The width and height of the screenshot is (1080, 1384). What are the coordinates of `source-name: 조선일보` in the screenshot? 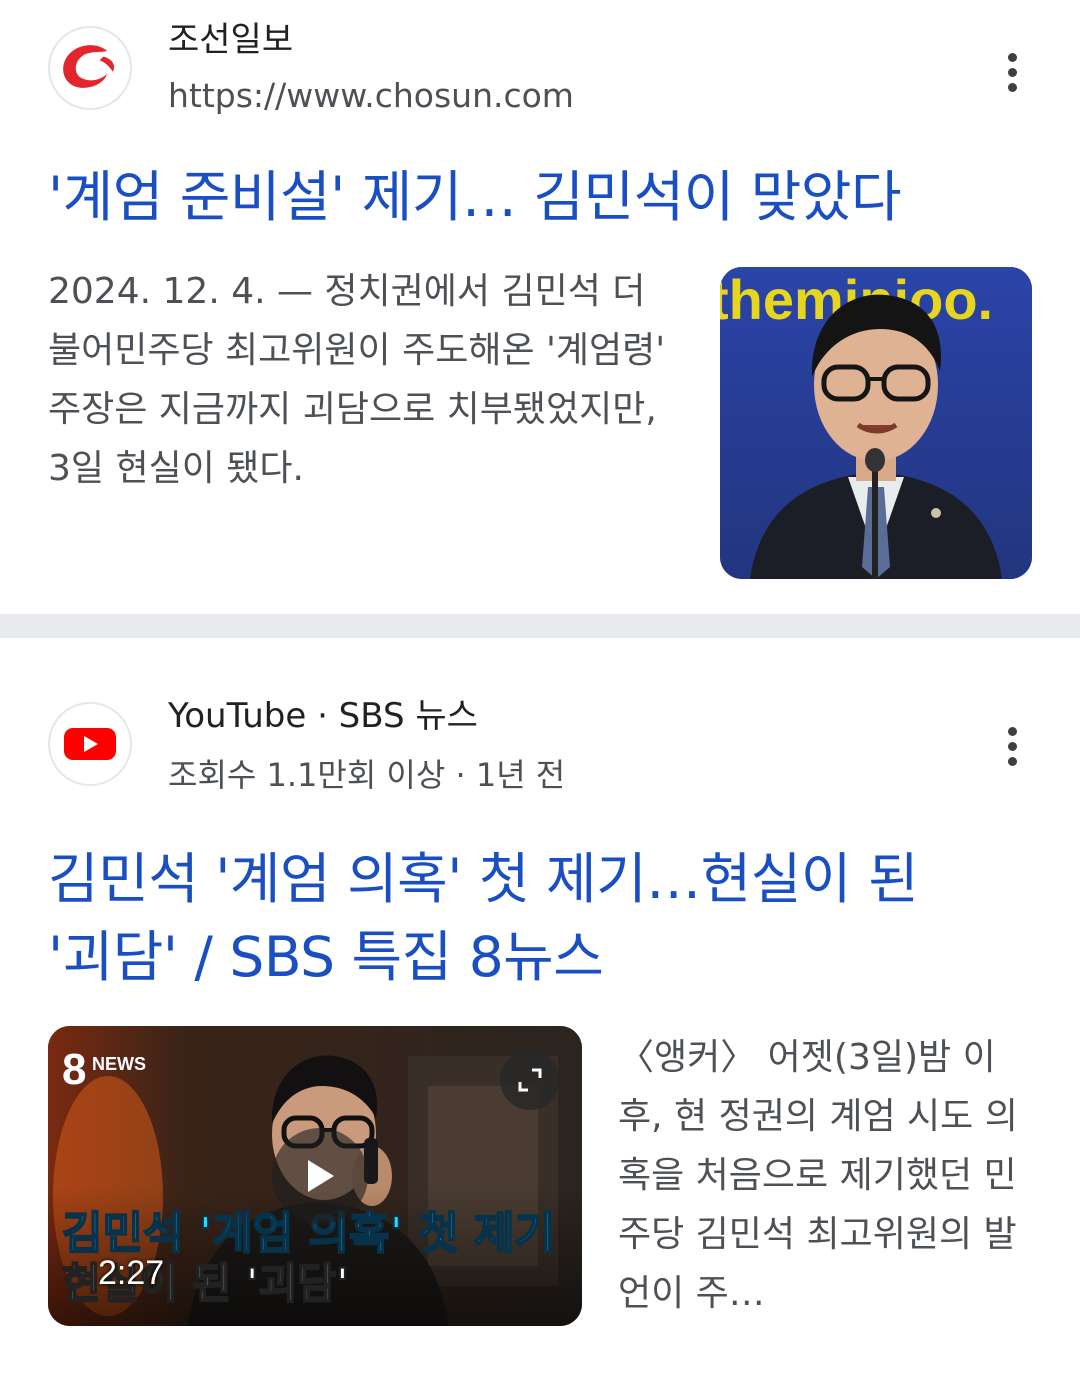 It's located at (230, 40).